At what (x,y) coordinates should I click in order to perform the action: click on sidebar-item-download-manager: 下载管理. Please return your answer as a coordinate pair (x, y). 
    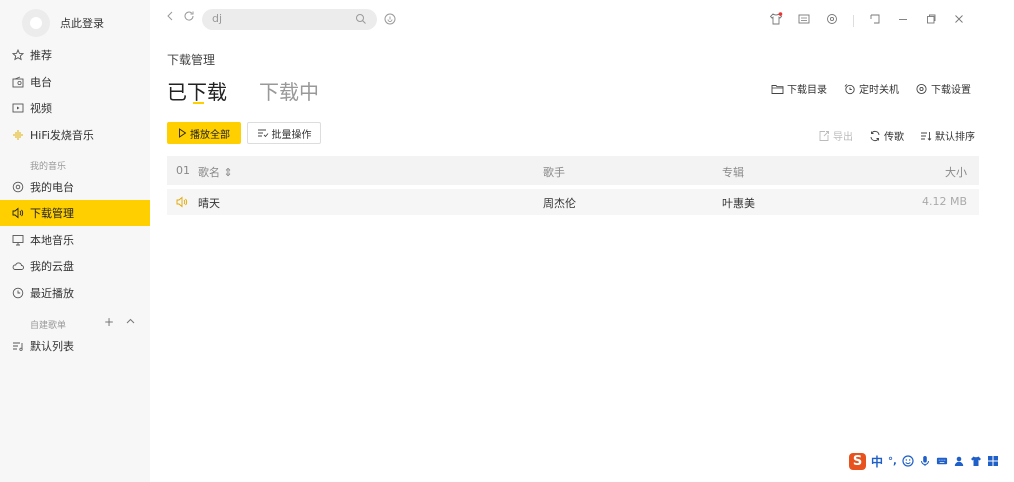
    Looking at the image, I should click on (75, 213).